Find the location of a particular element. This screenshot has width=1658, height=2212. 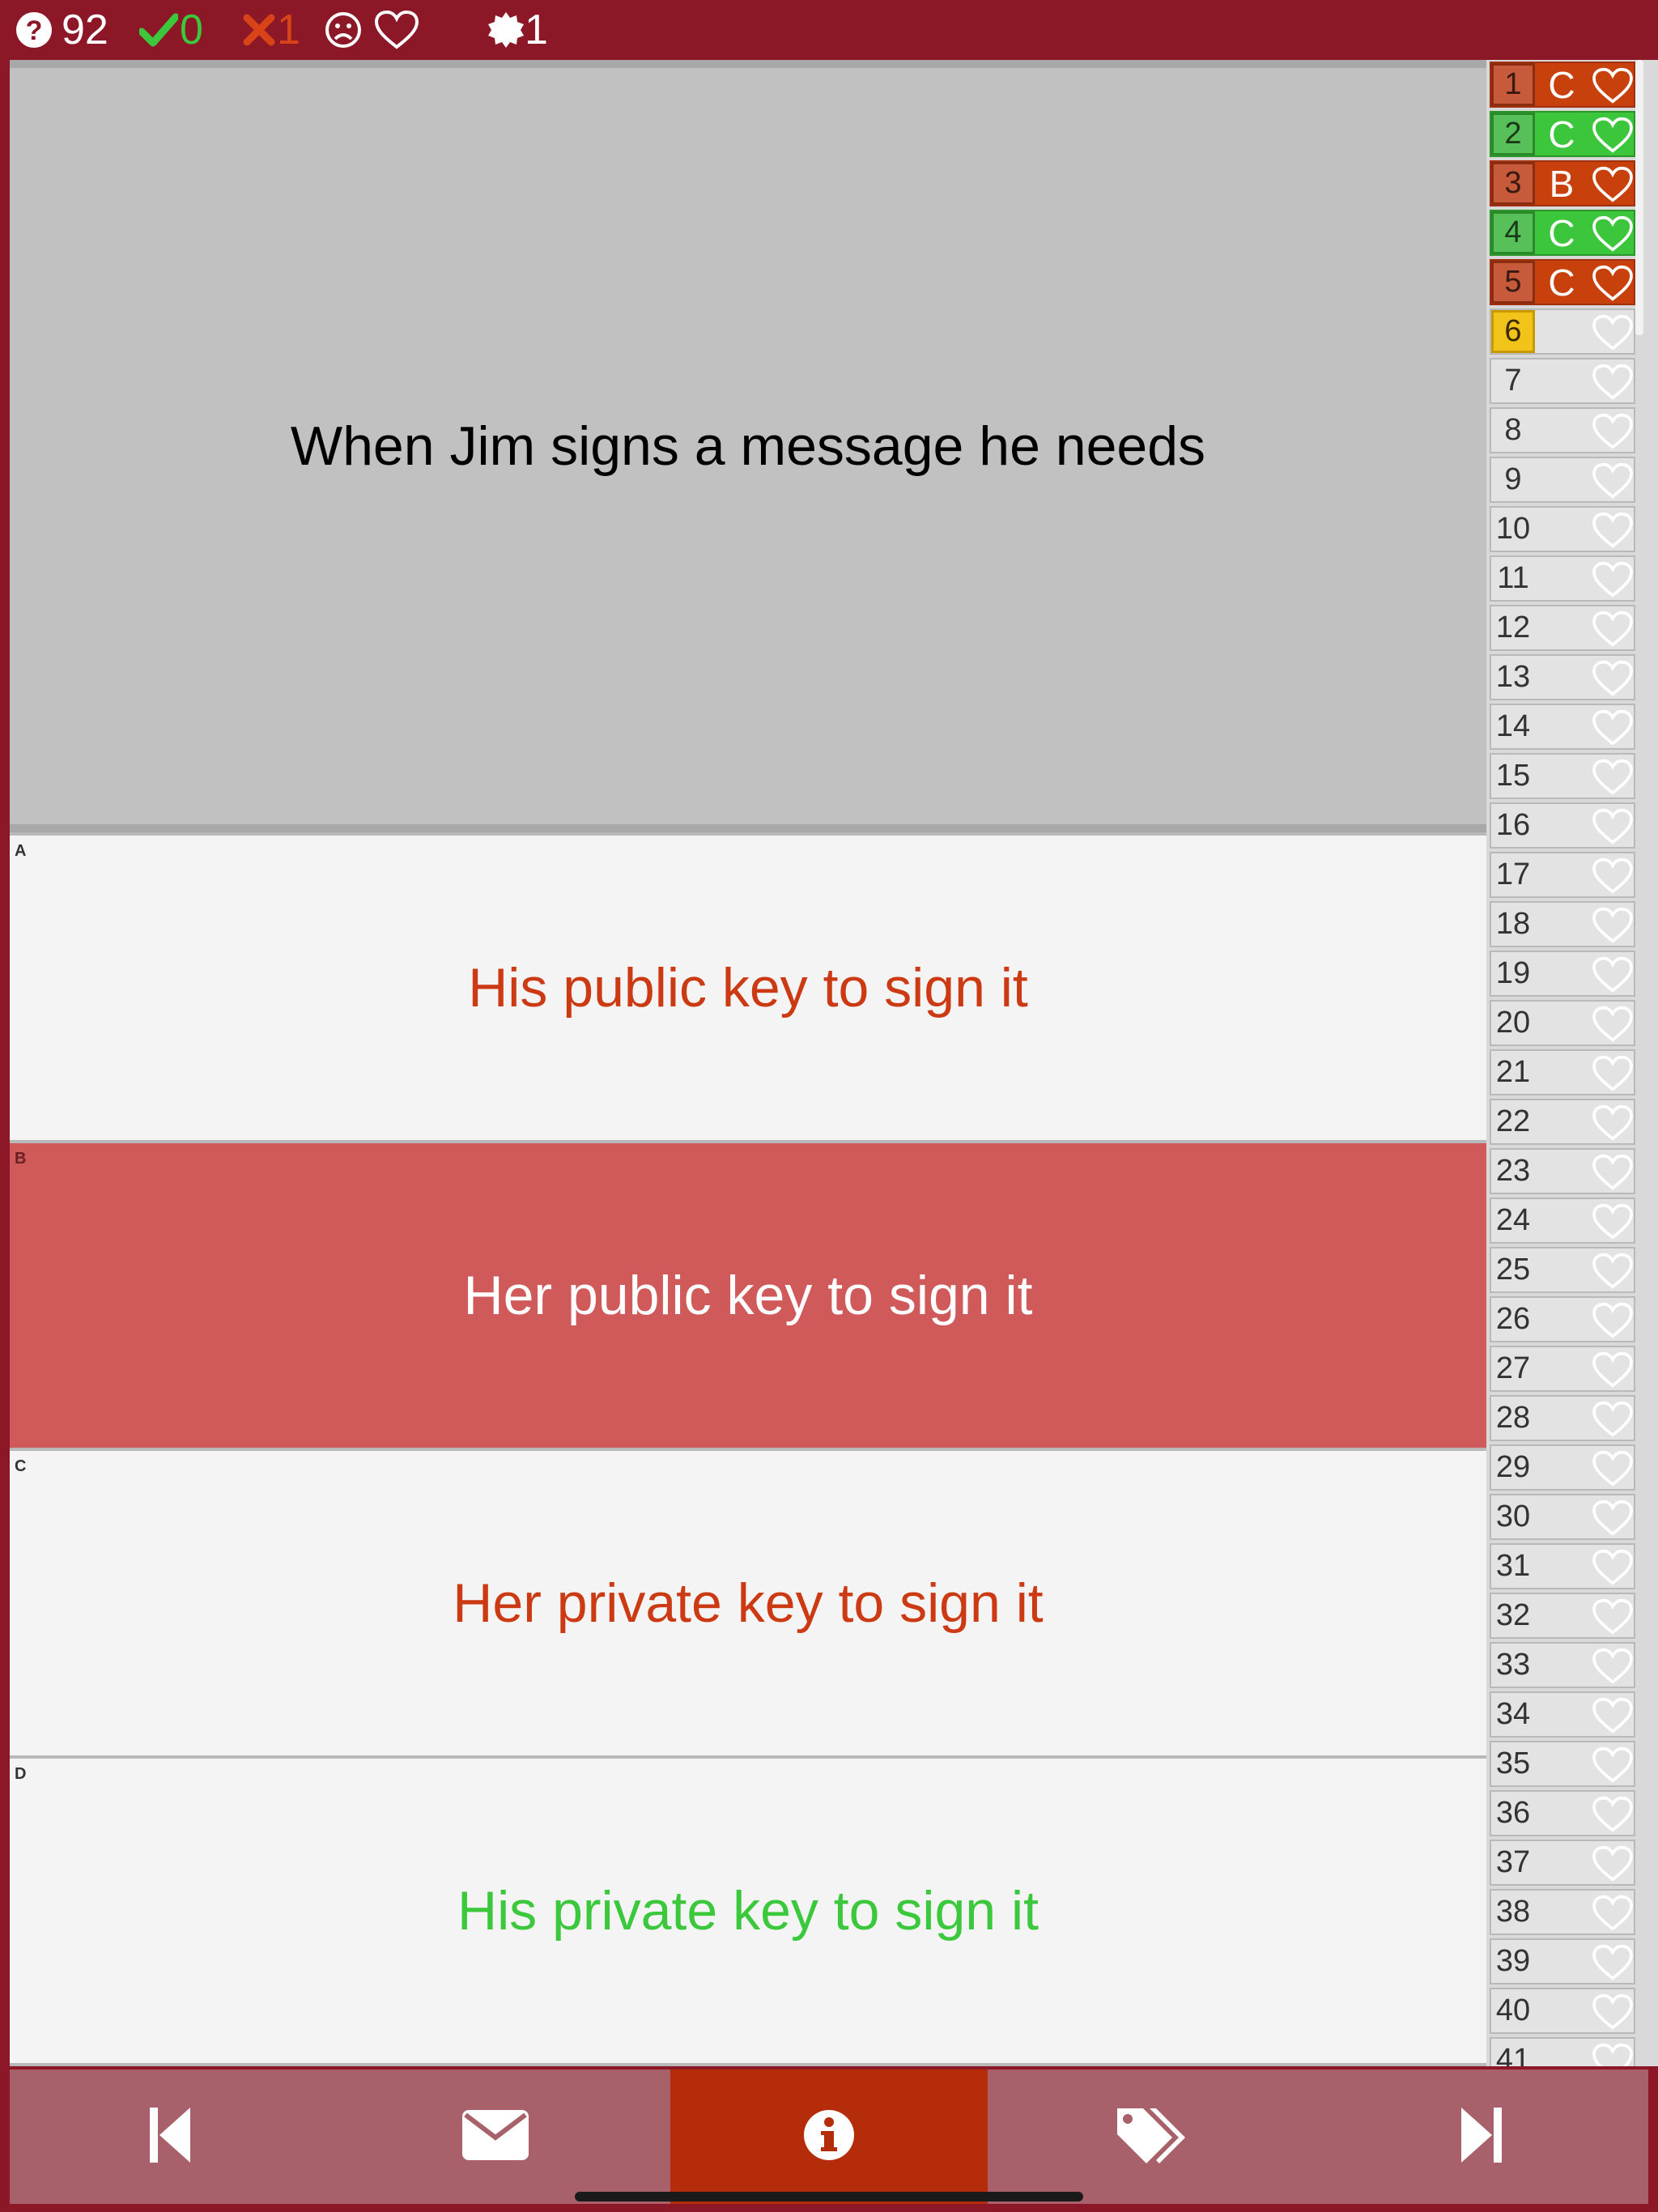

progress-row: 24 is located at coordinates (1562, 1221).